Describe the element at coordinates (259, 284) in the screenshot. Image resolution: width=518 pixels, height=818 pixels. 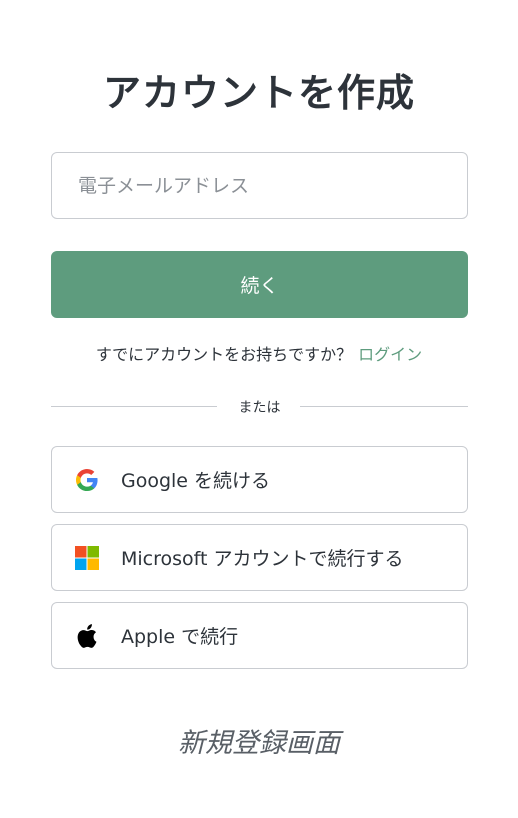
I see `continue-button: 続く` at that location.